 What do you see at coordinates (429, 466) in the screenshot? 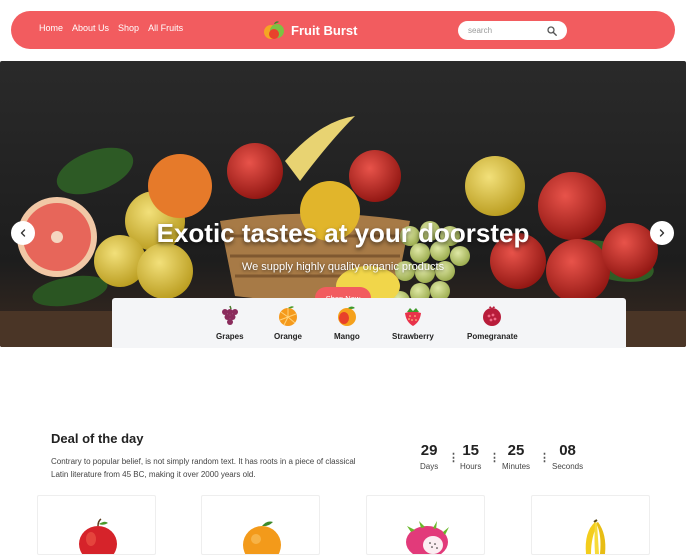
I see `countdown-label: Days` at bounding box center [429, 466].